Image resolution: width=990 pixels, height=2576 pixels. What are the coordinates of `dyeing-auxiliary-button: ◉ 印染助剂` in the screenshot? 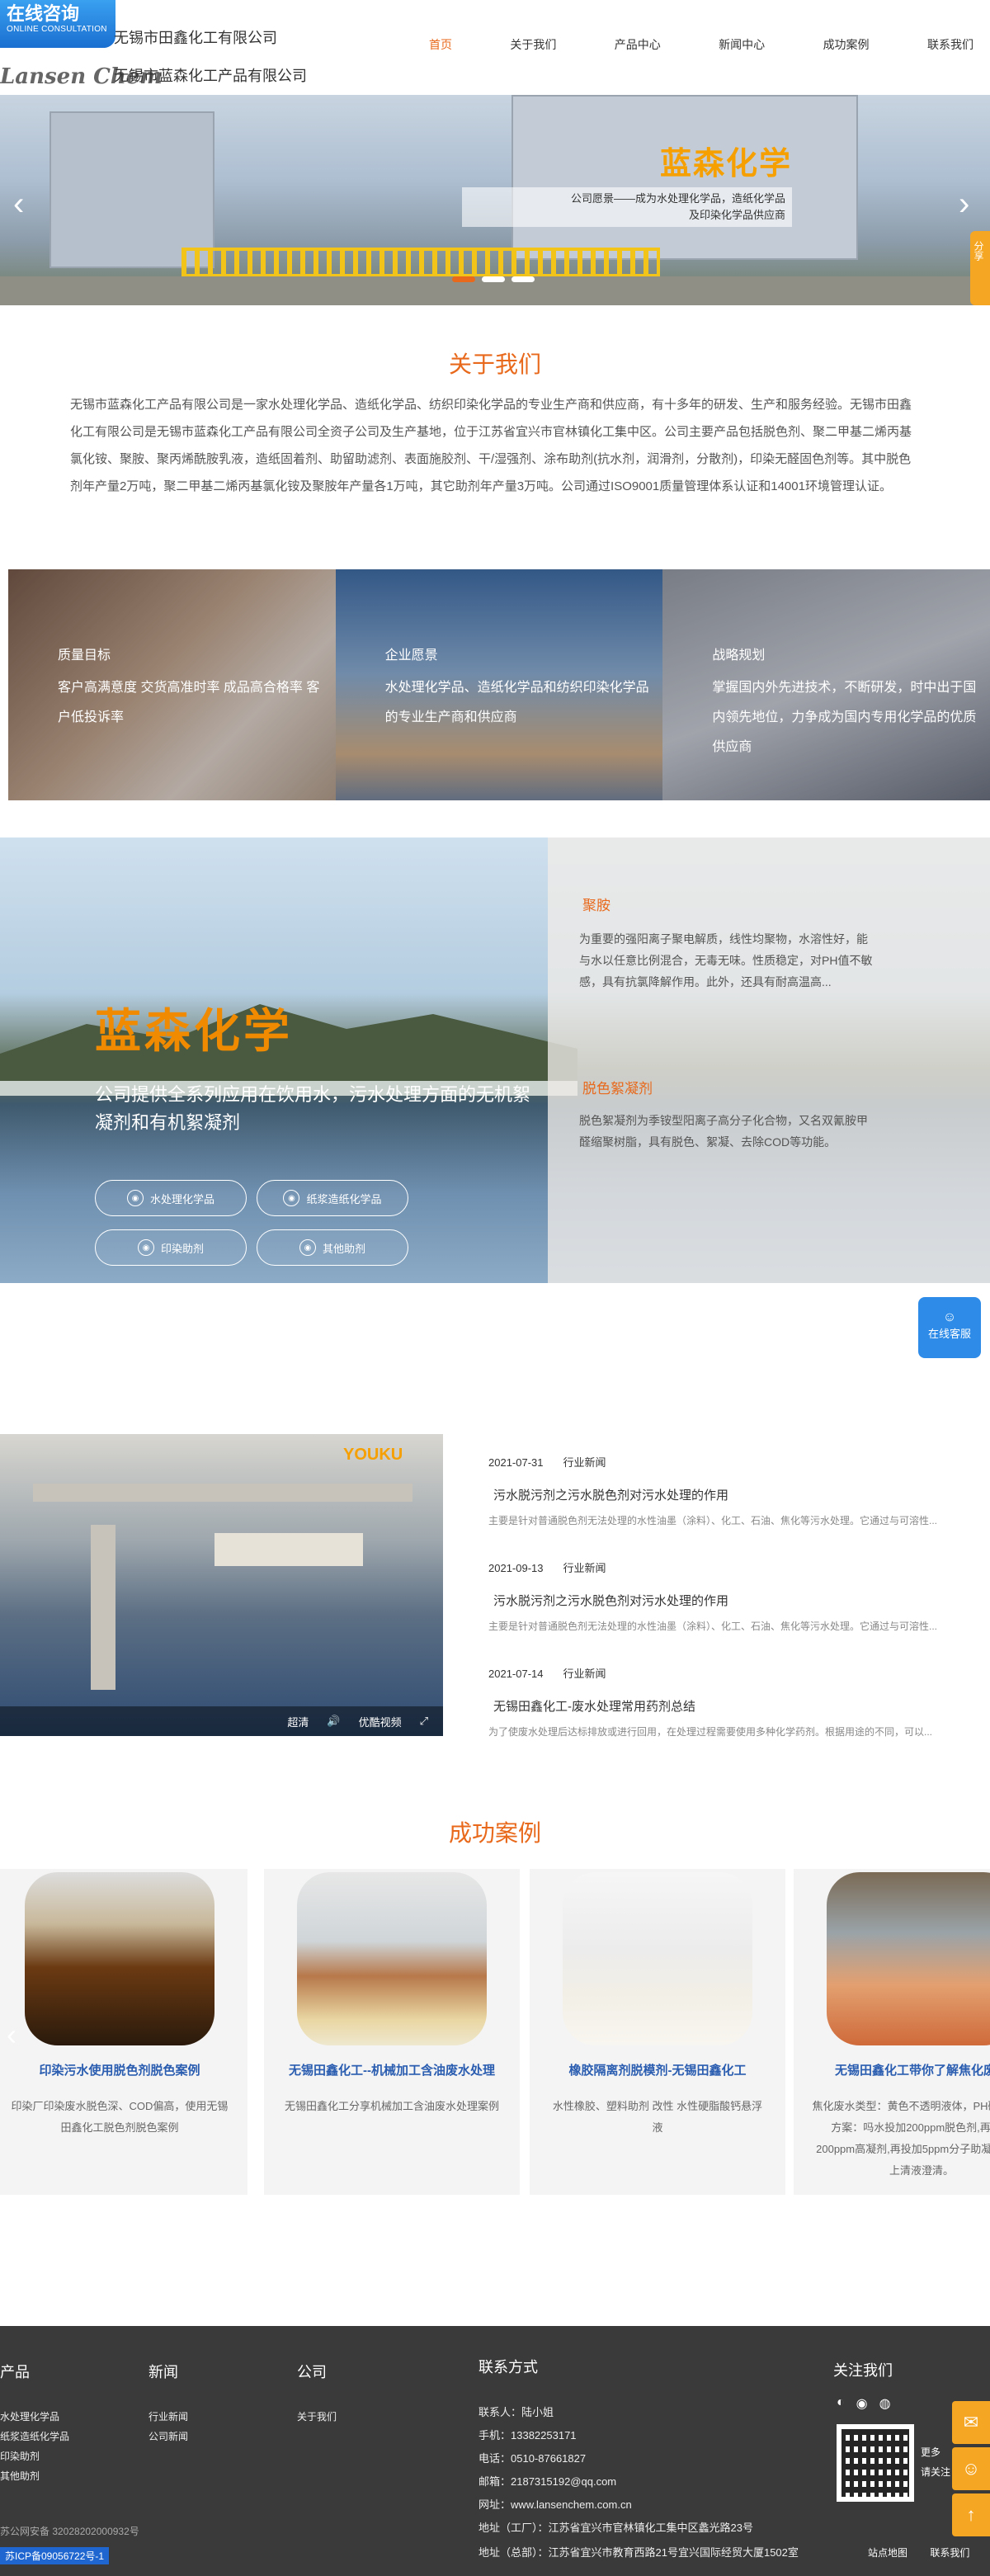 It's located at (171, 1247).